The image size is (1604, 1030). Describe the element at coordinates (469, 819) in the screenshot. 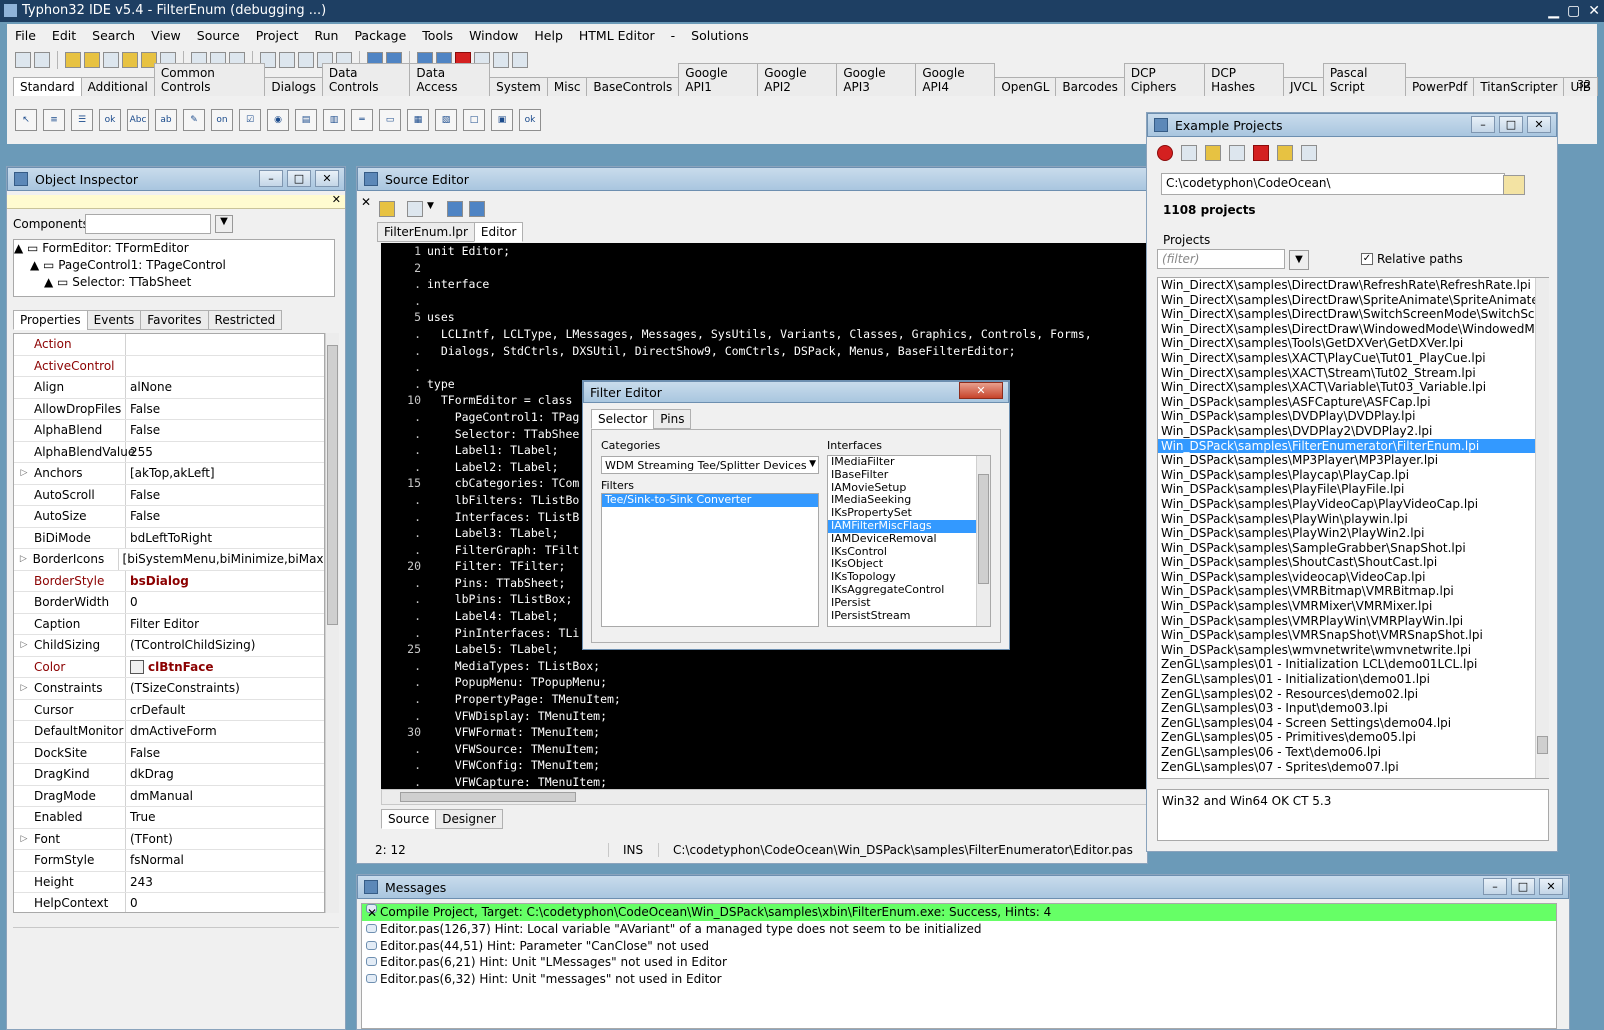

I see `tab-designer: Designer` at that location.